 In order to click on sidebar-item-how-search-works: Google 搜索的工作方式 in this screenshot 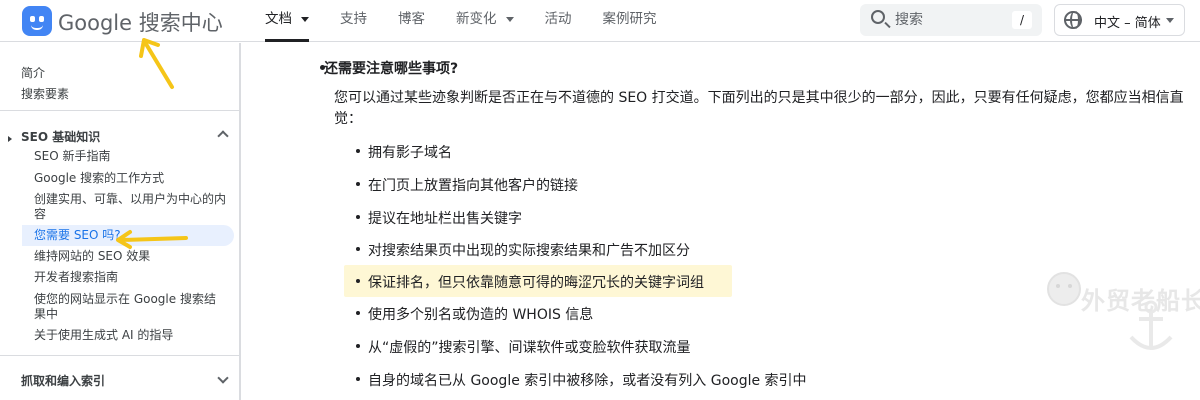, I will do `click(130, 178)`.